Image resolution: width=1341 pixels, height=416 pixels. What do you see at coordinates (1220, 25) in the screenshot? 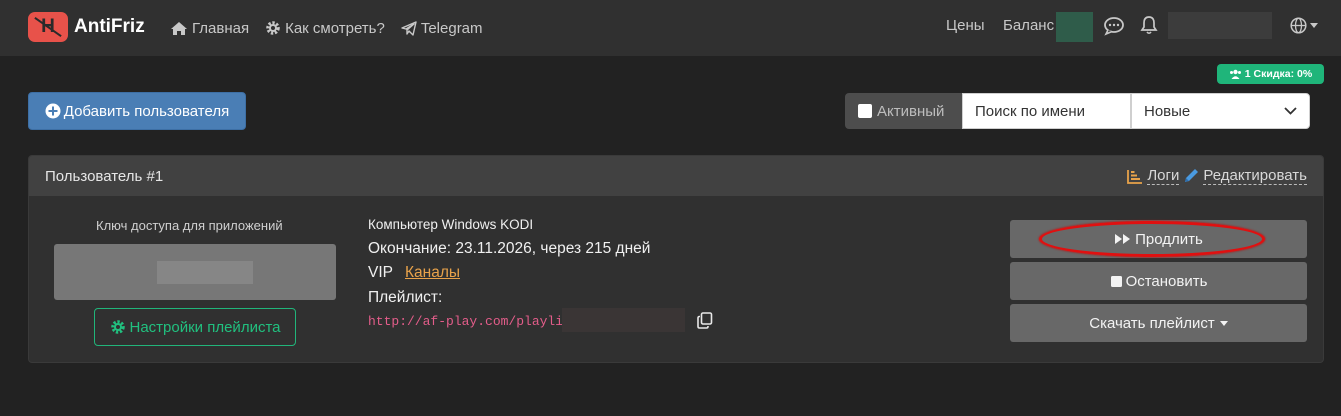
I see `user-menu-redacted` at bounding box center [1220, 25].